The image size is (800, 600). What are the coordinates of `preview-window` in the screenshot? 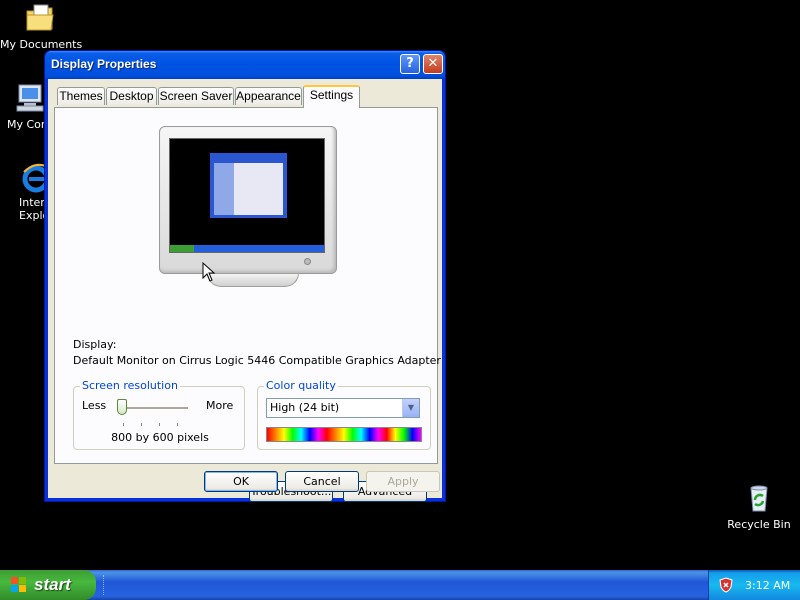 It's located at (248, 185).